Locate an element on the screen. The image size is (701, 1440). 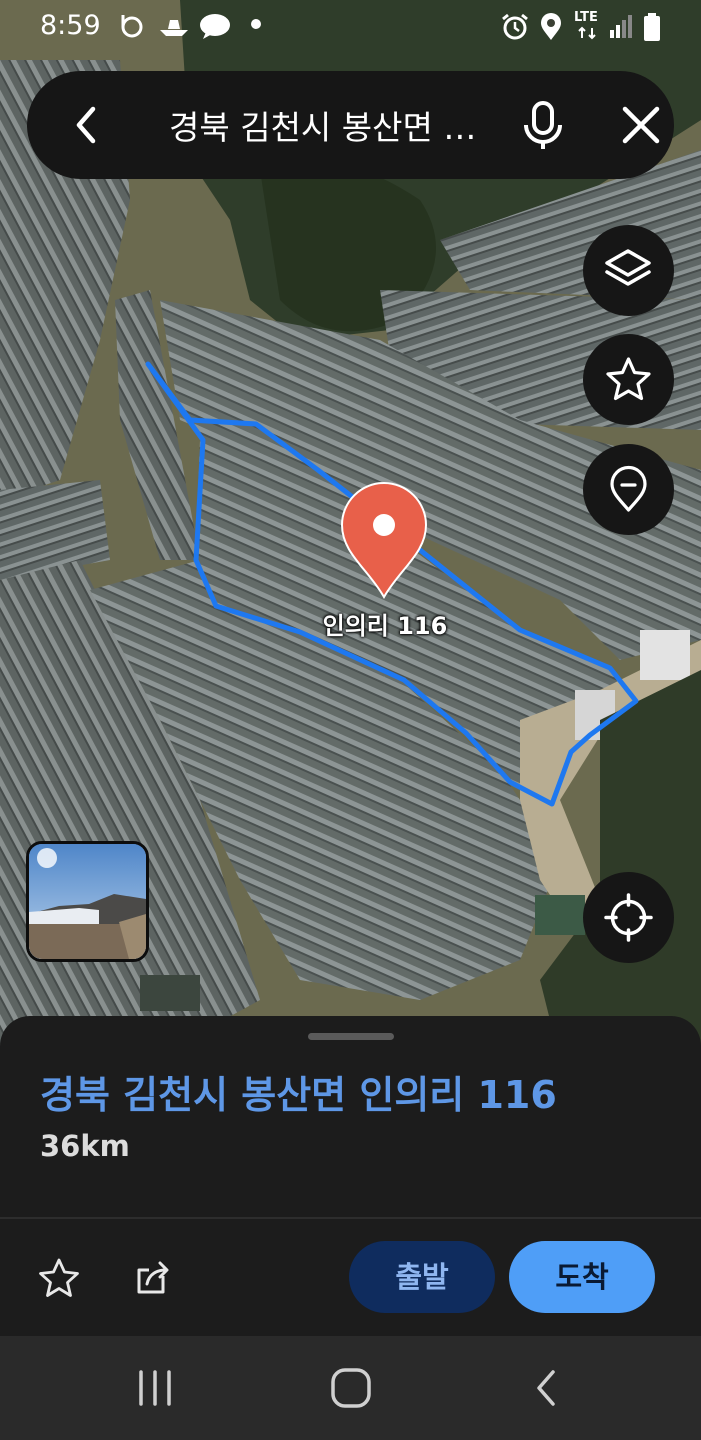
layers-icon is located at coordinates (628, 267).